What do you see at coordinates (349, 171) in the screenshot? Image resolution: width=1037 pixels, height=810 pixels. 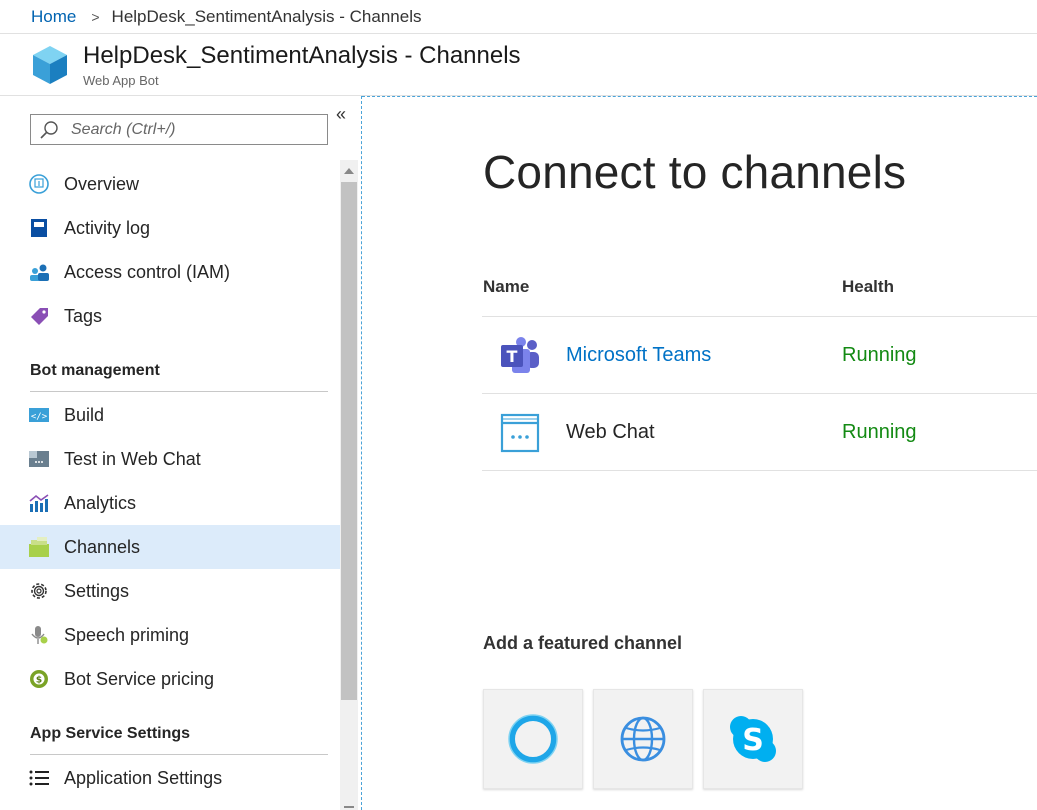 I see `scroll-up-arrow-icon` at bounding box center [349, 171].